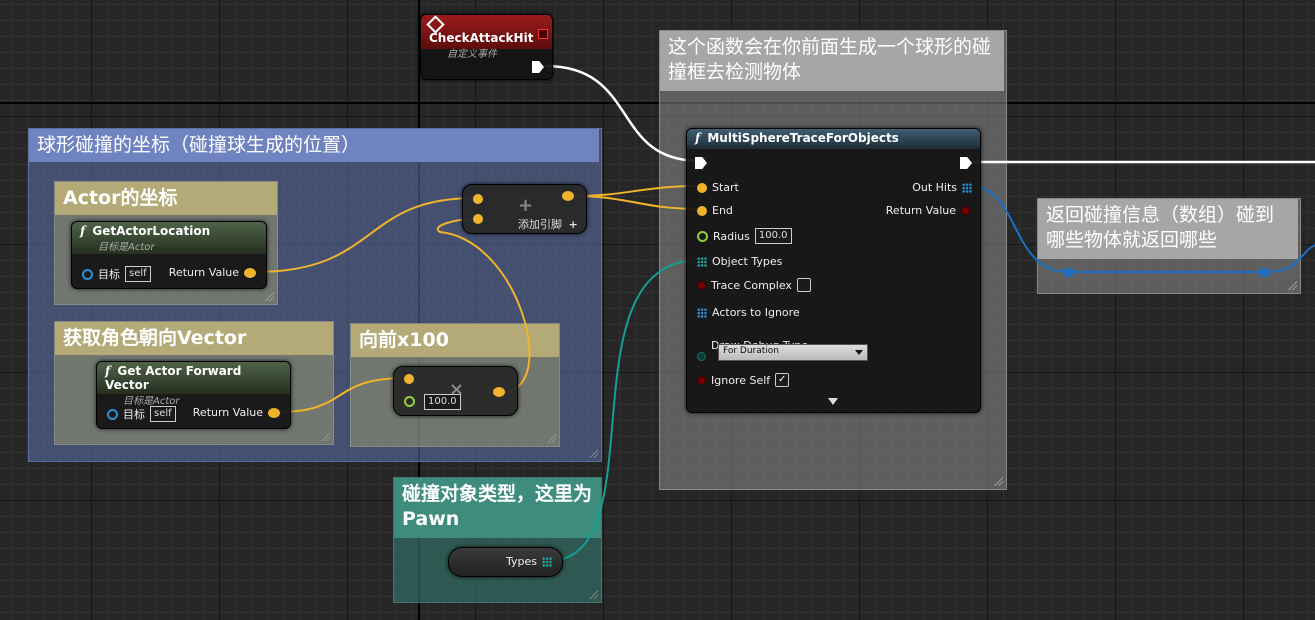 This screenshot has height=620, width=1315. What do you see at coordinates (1142, 229) in the screenshot?
I see `array-wire-out-hits` at bounding box center [1142, 229].